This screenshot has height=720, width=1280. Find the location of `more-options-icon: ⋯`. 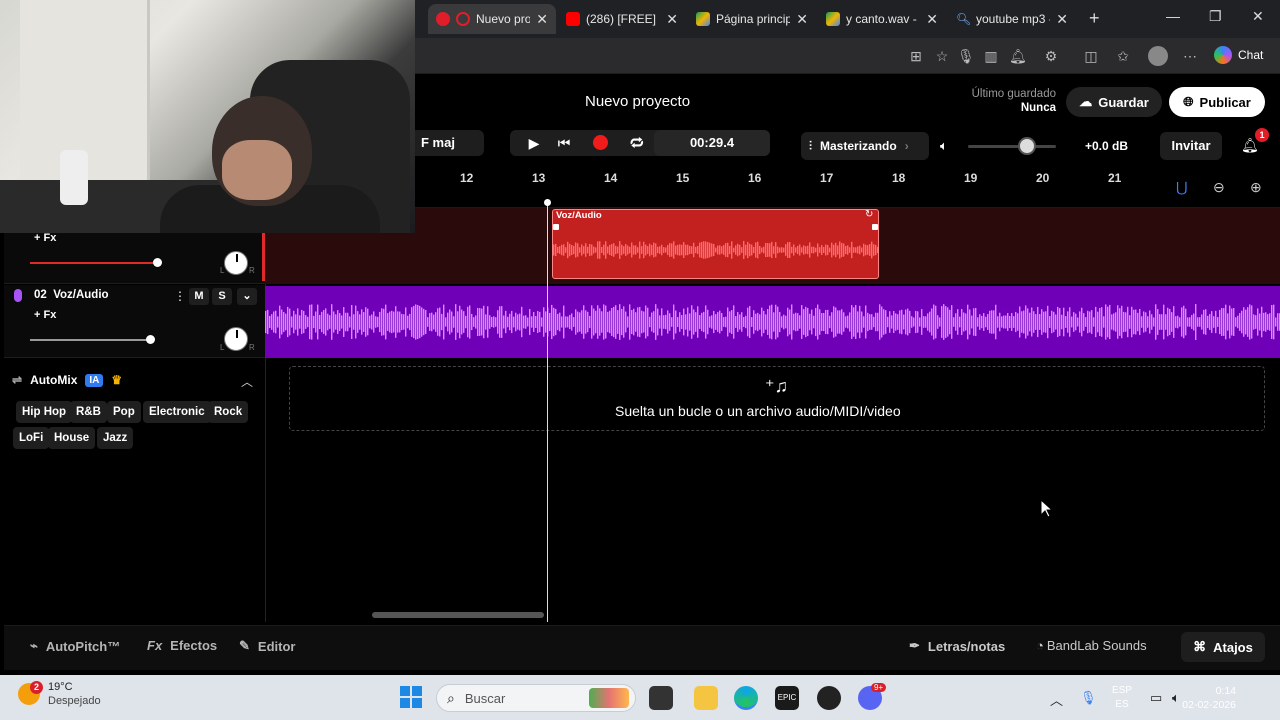

more-options-icon: ⋯ is located at coordinates (1190, 56).